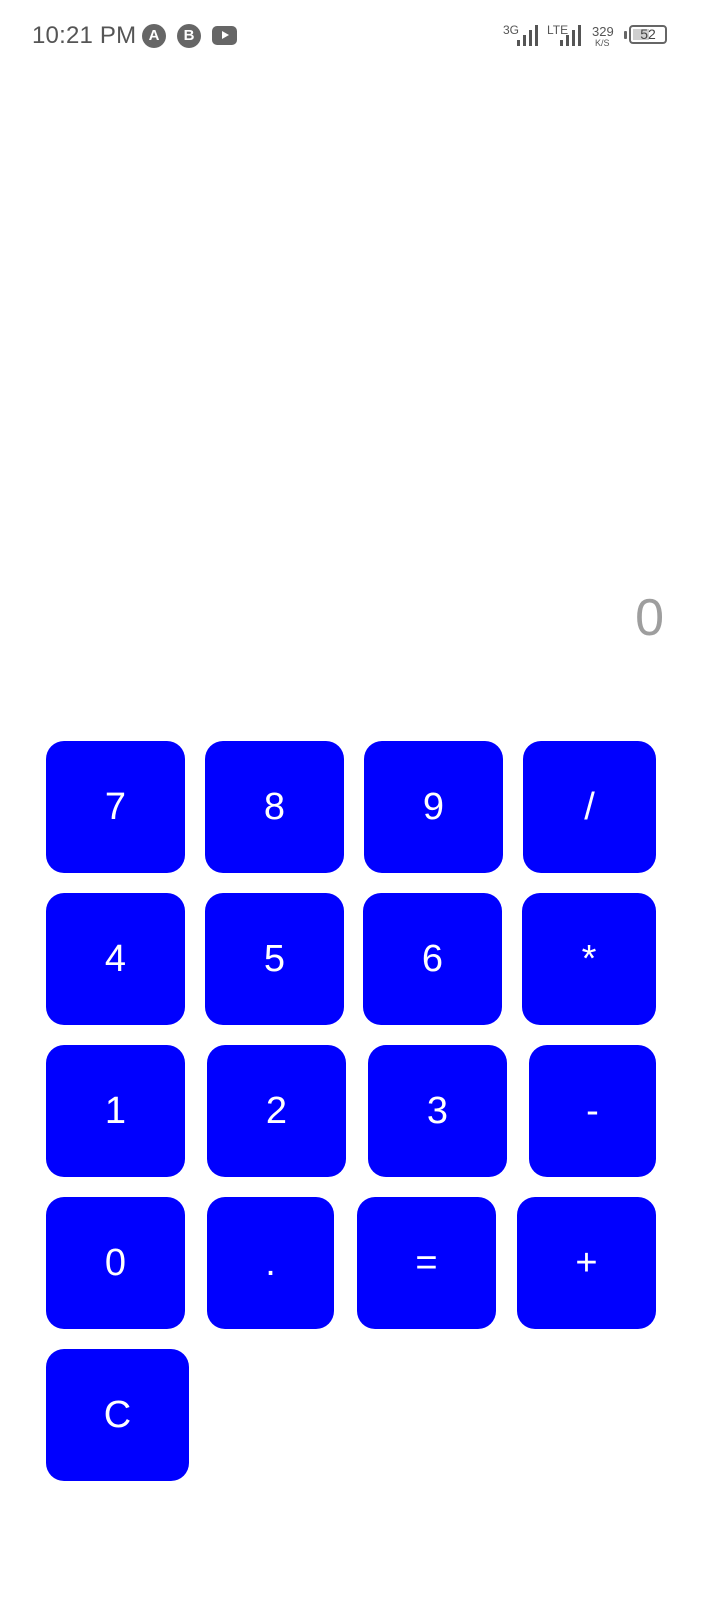 The image size is (720, 1611). What do you see at coordinates (433, 807) in the screenshot?
I see `key-9-button: 9` at bounding box center [433, 807].